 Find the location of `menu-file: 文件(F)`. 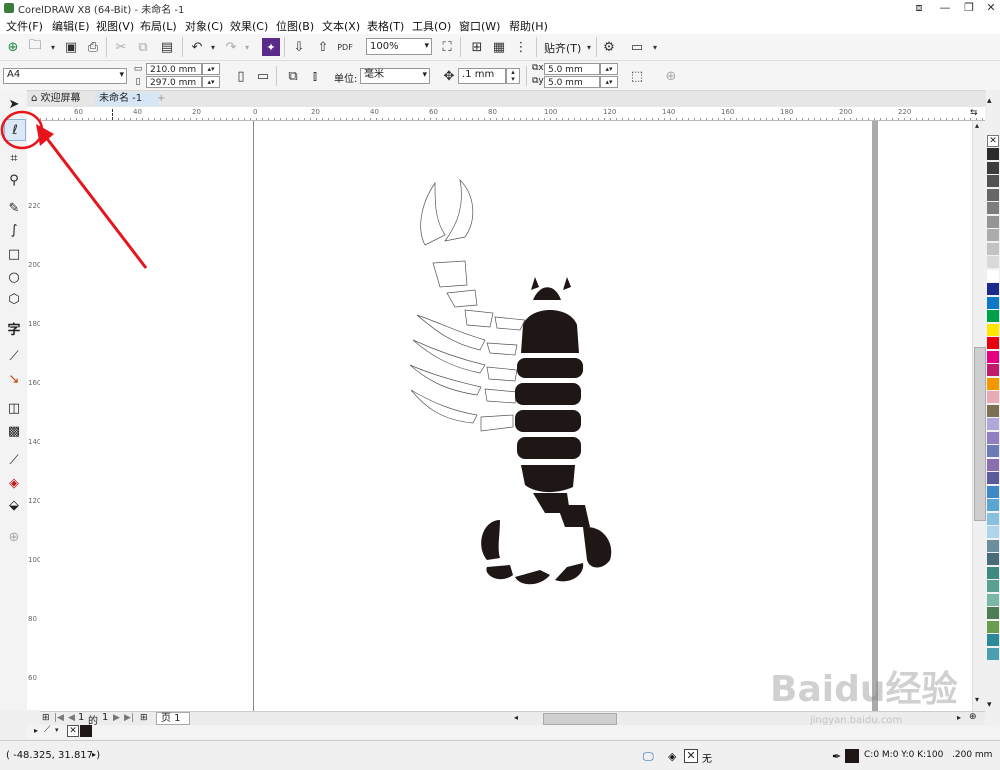

menu-file: 文件(F) is located at coordinates (24, 26).